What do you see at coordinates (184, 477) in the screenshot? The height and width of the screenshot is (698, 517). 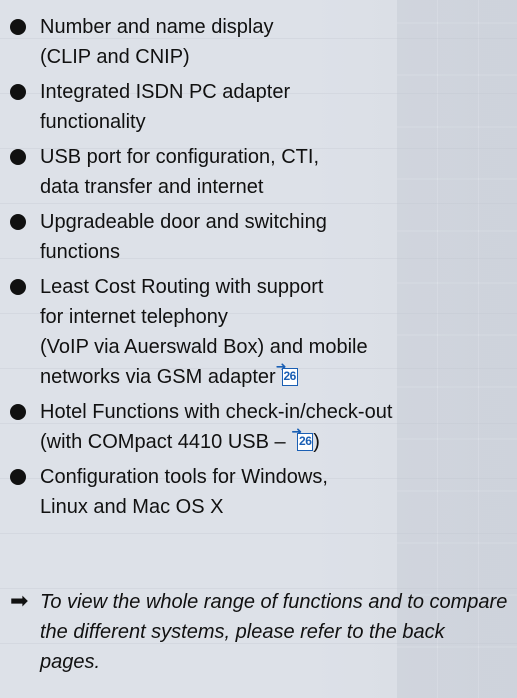 I see `feature-line: Configuration tools for Windows,` at bounding box center [184, 477].